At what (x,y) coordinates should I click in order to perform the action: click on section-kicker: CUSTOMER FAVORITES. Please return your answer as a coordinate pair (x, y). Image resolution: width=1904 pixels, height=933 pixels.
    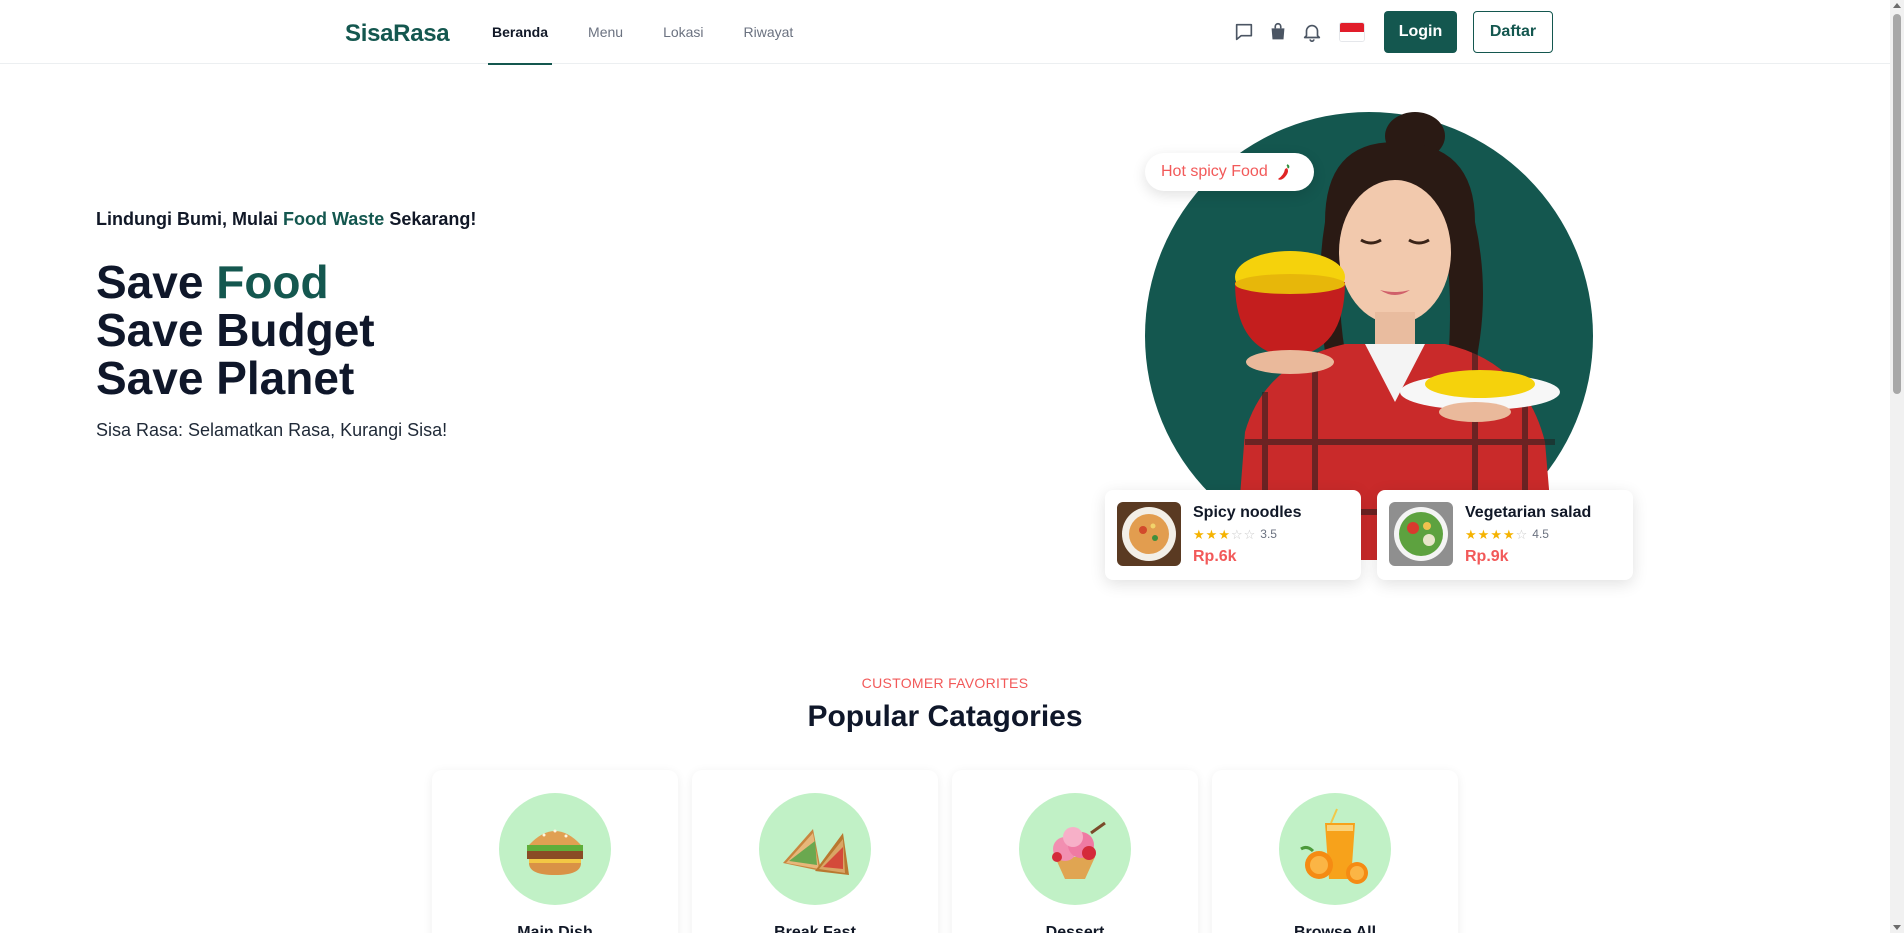
    Looking at the image, I should click on (945, 683).